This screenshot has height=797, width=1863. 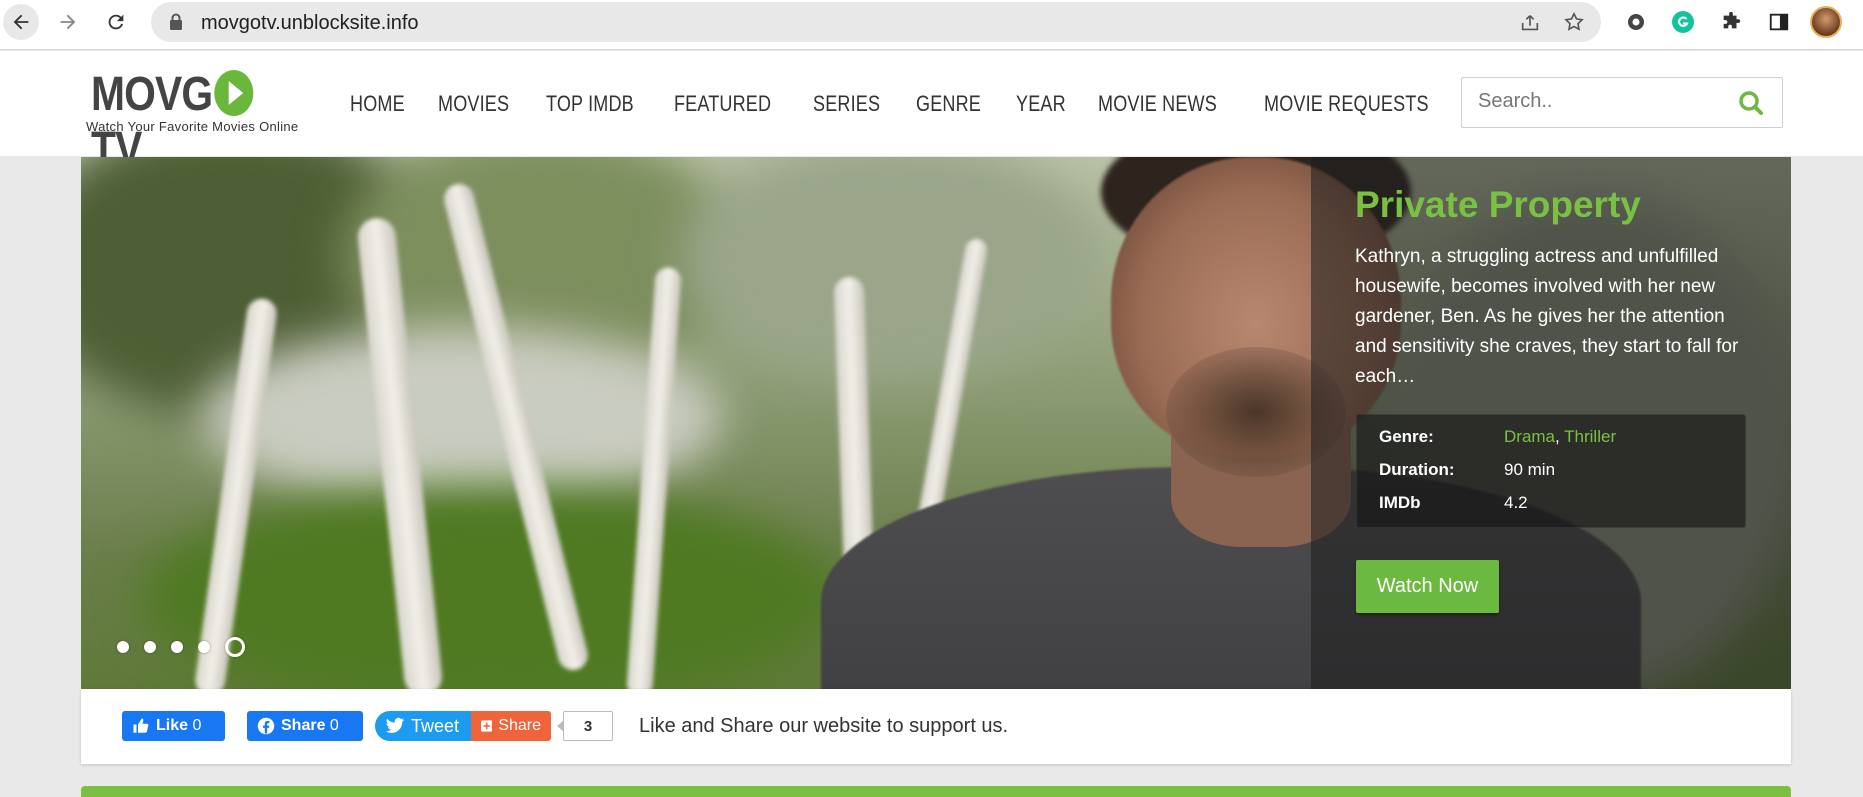 I want to click on site-logo: MOVGTV Watch Your Favorite Movies Online, so click(x=201, y=121).